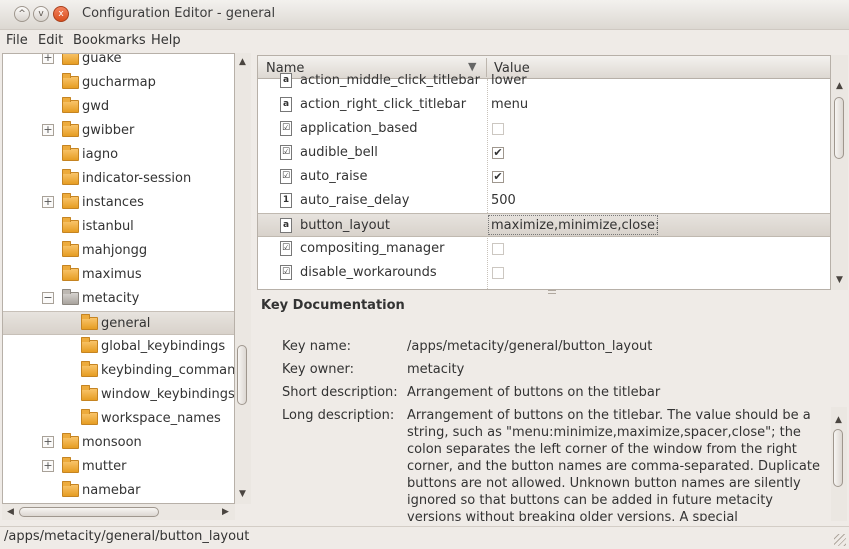 This screenshot has width=849, height=549. I want to click on title-bar: ^ v x Configuration Editor - general, so click(424, 15).